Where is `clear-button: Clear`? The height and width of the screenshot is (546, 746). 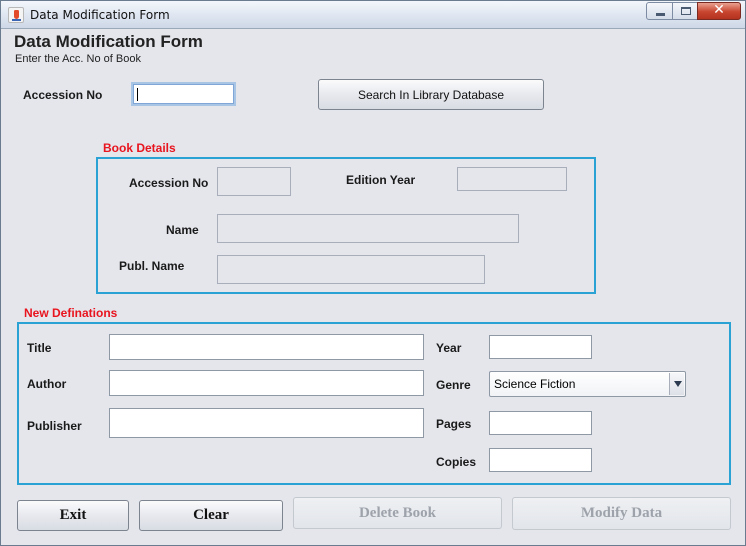 clear-button: Clear is located at coordinates (211, 515).